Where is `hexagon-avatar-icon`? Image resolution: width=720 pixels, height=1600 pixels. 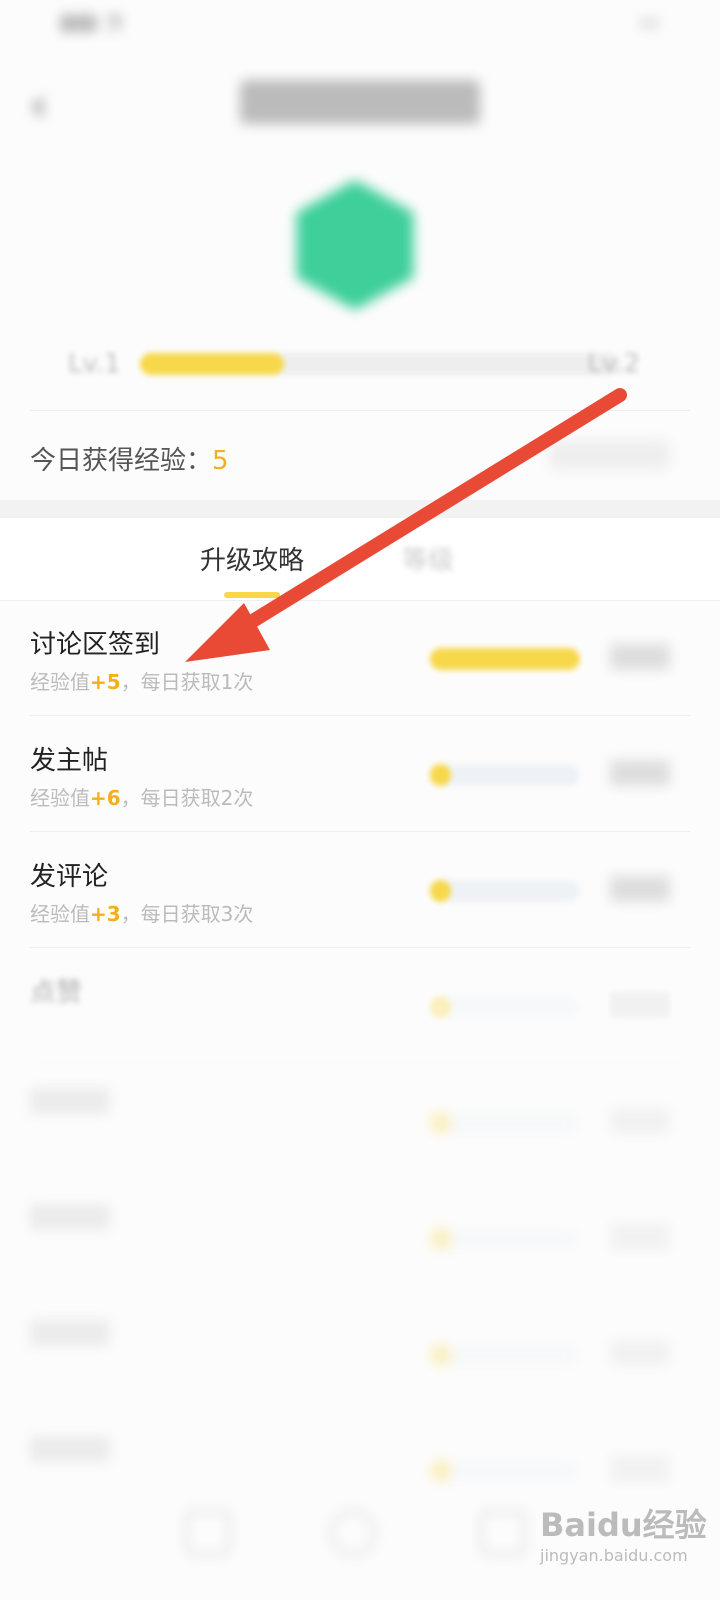 hexagon-avatar-icon is located at coordinates (355, 245).